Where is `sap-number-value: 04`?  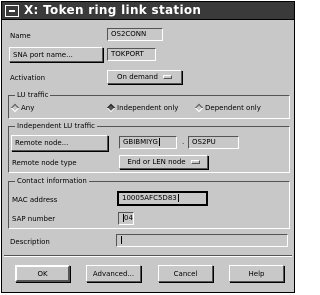 sap-number-value: 04 is located at coordinates (128, 218).